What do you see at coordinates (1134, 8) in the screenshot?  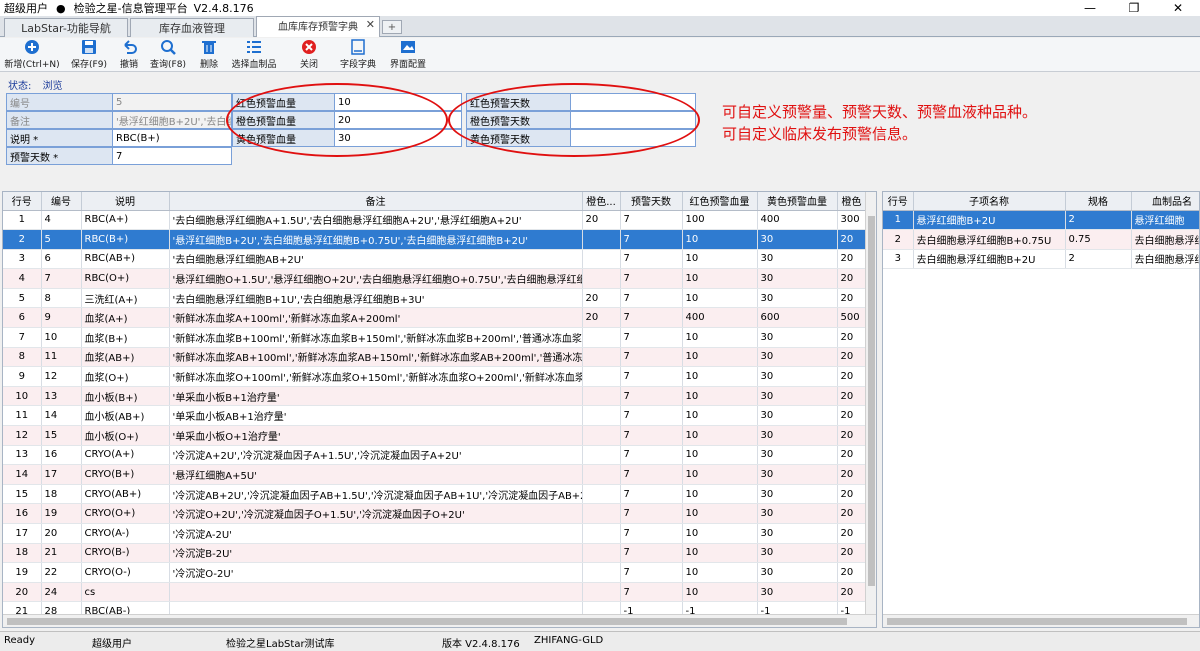 I see `restore-button: ❐` at bounding box center [1134, 8].